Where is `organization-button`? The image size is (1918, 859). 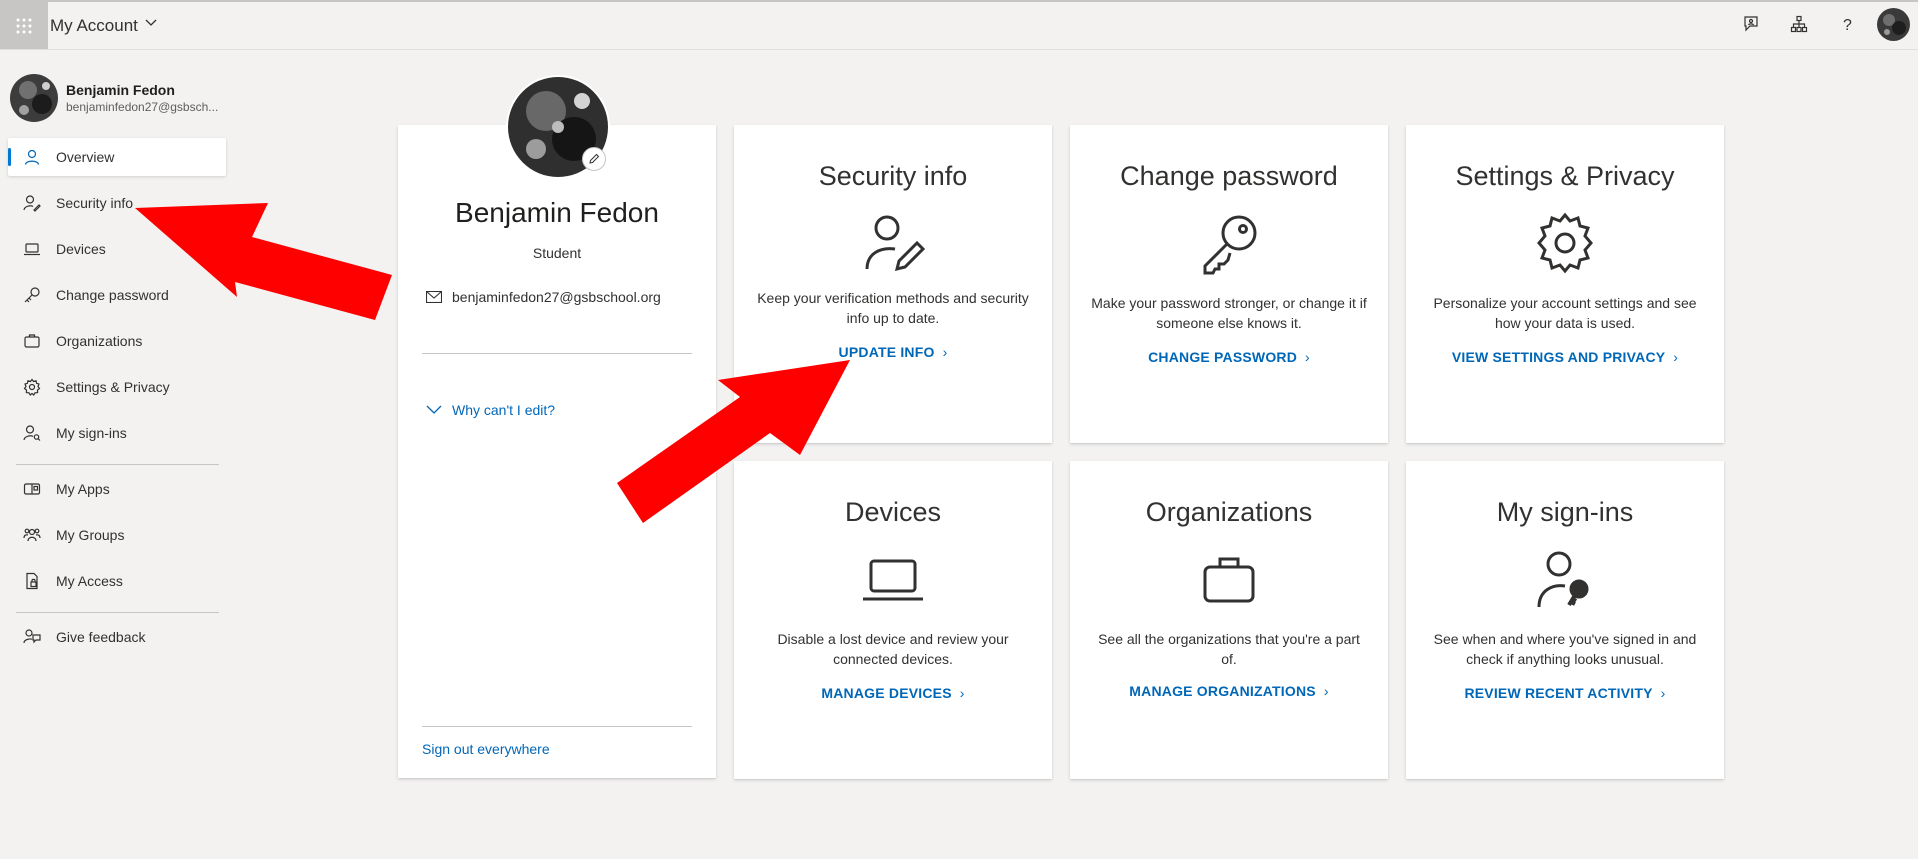 organization-button is located at coordinates (1799, 24).